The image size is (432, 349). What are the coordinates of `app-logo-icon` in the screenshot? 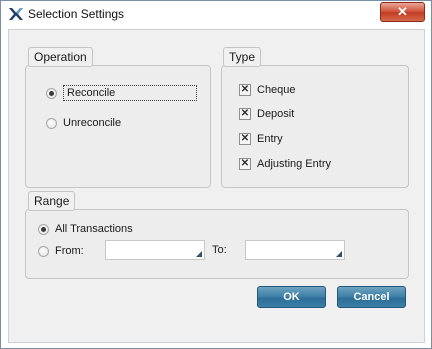 It's located at (16, 14).